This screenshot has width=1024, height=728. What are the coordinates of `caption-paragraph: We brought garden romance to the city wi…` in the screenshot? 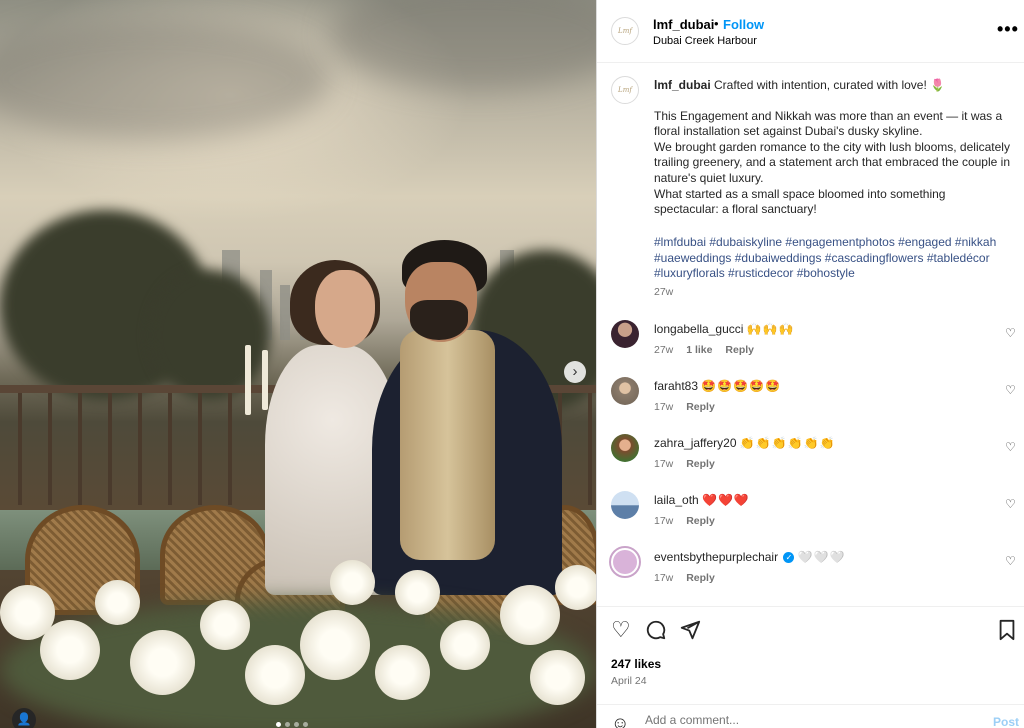 It's located at (832, 162).